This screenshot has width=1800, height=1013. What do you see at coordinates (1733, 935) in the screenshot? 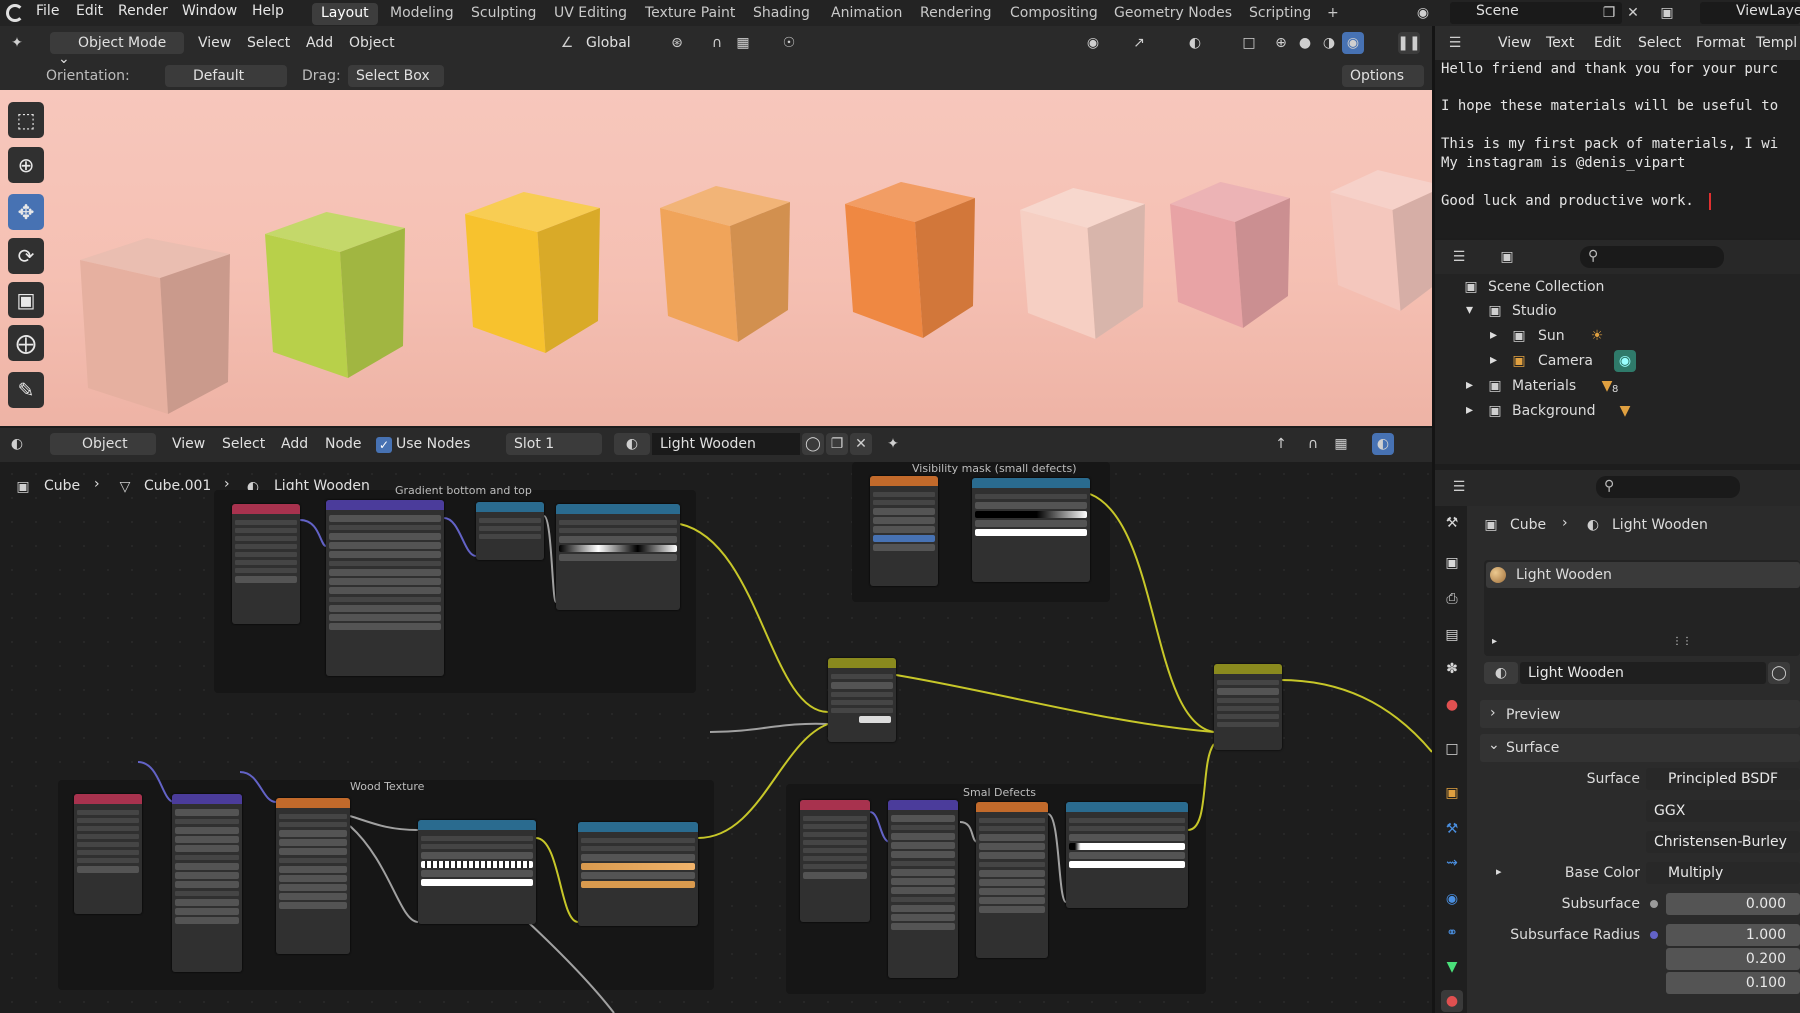
I see `prop-value-field: 1.000` at bounding box center [1733, 935].